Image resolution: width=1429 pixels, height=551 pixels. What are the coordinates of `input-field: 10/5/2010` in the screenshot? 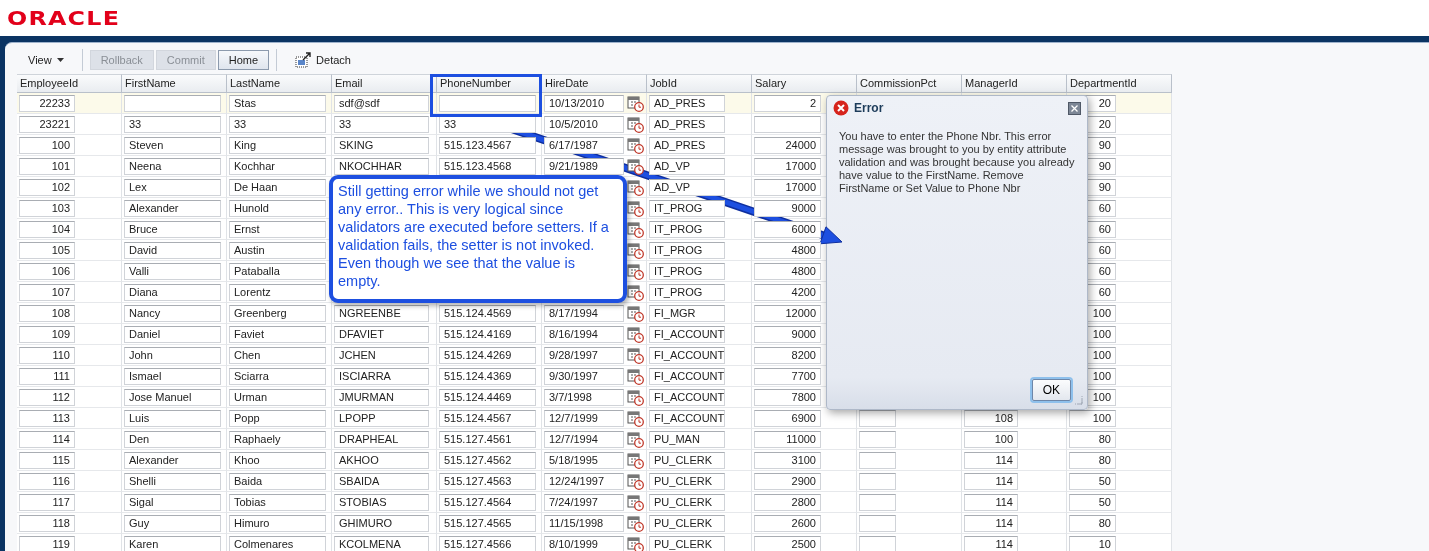 It's located at (584, 124).